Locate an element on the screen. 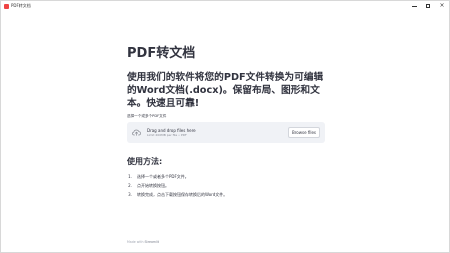  minimize-button is located at coordinates (414, 6).